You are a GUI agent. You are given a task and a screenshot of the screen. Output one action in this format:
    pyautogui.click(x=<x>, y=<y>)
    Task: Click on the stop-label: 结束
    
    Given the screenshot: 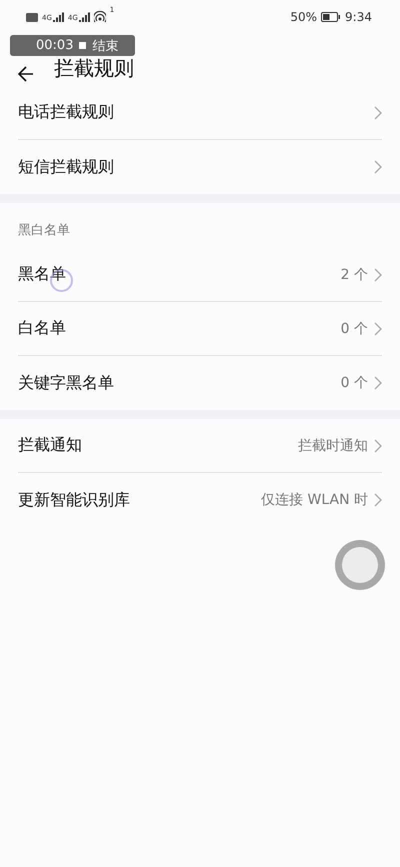 What is the action you would take?
    pyautogui.click(x=105, y=46)
    